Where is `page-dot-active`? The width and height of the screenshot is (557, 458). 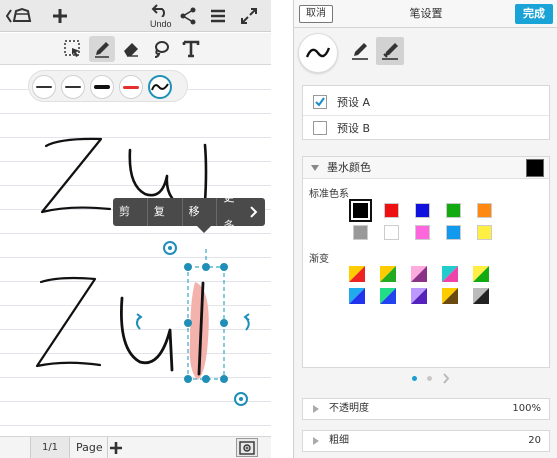 page-dot-active is located at coordinates (414, 378).